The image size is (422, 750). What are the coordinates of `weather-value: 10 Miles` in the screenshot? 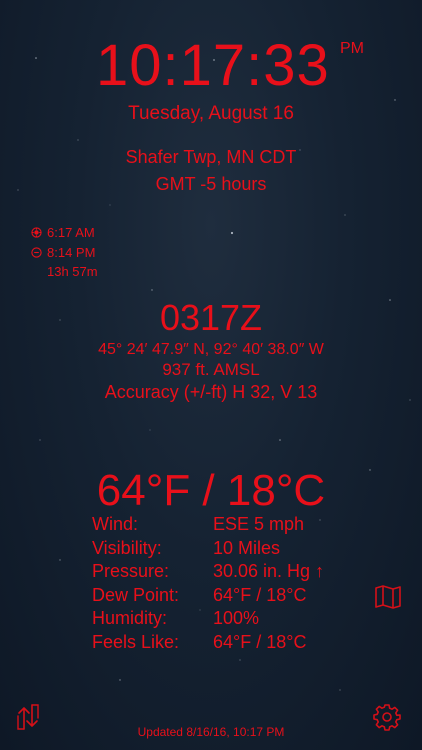 It's located at (247, 547).